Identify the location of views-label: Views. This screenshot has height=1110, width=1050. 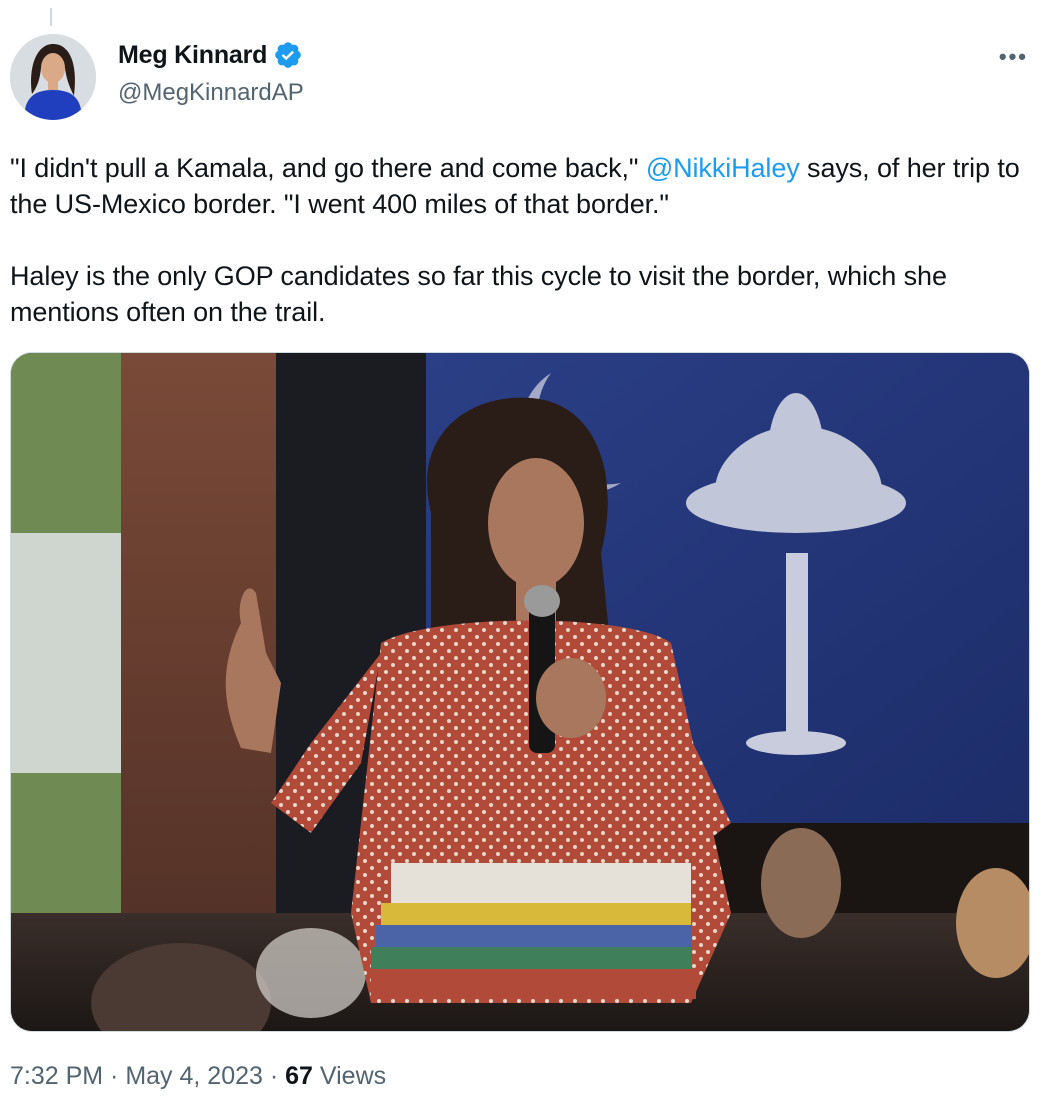
(349, 1076).